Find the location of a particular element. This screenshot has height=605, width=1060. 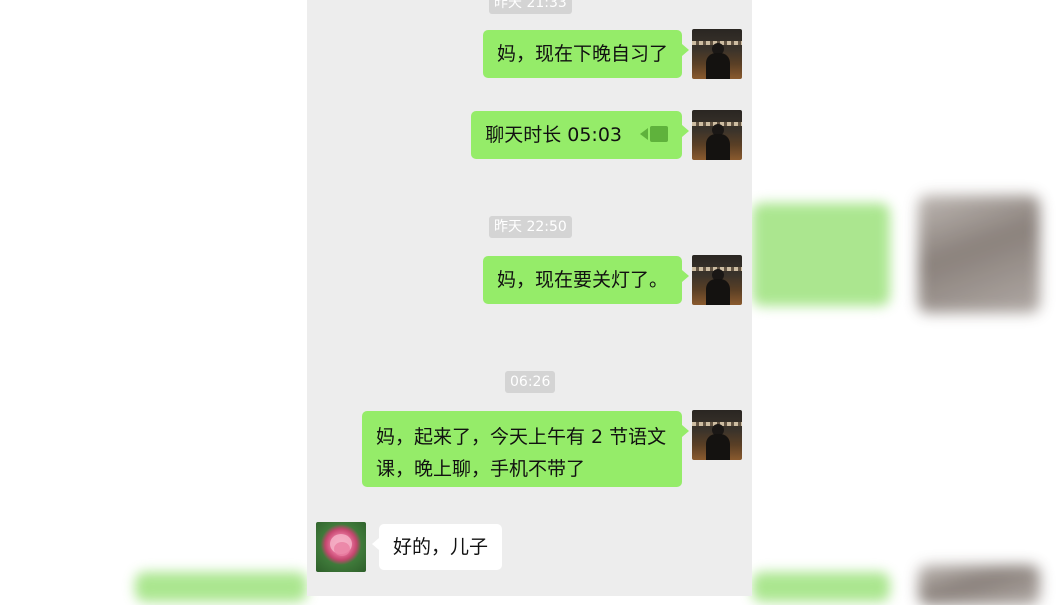

video-call-bubble: 聊天时长 05:03 is located at coordinates (580, 135).